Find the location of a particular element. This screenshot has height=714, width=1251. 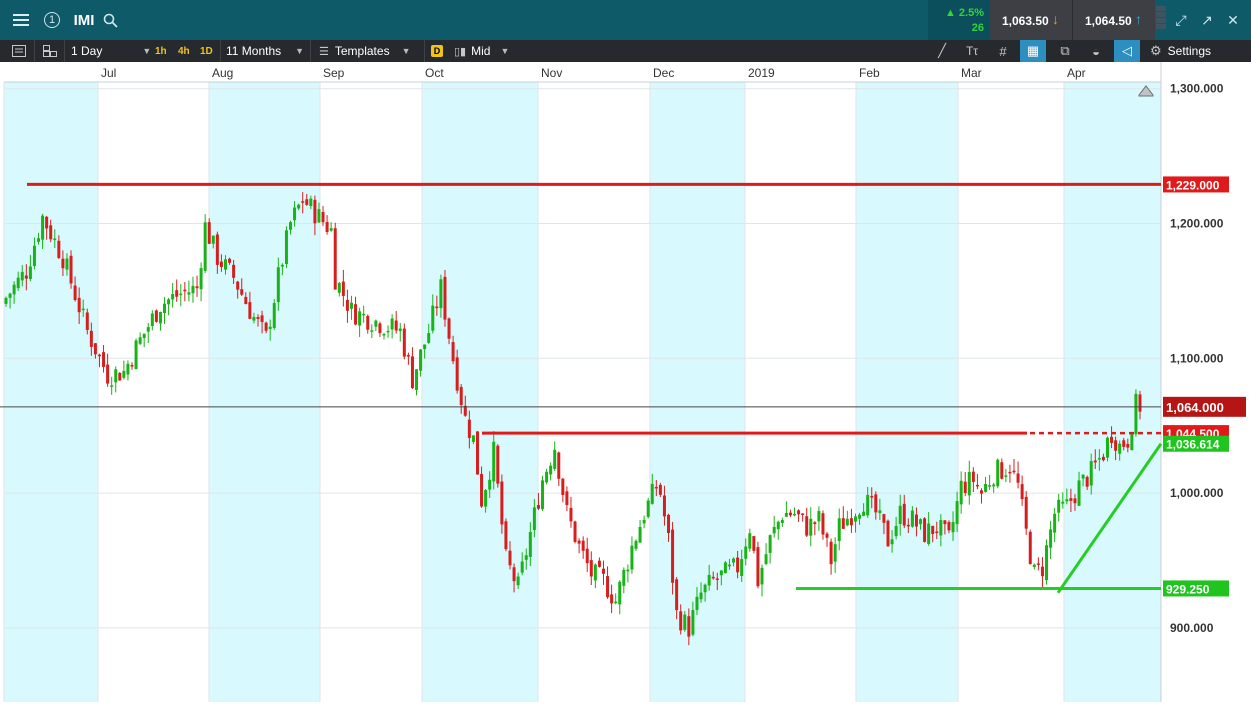

month-band is located at coordinates (371, 392).